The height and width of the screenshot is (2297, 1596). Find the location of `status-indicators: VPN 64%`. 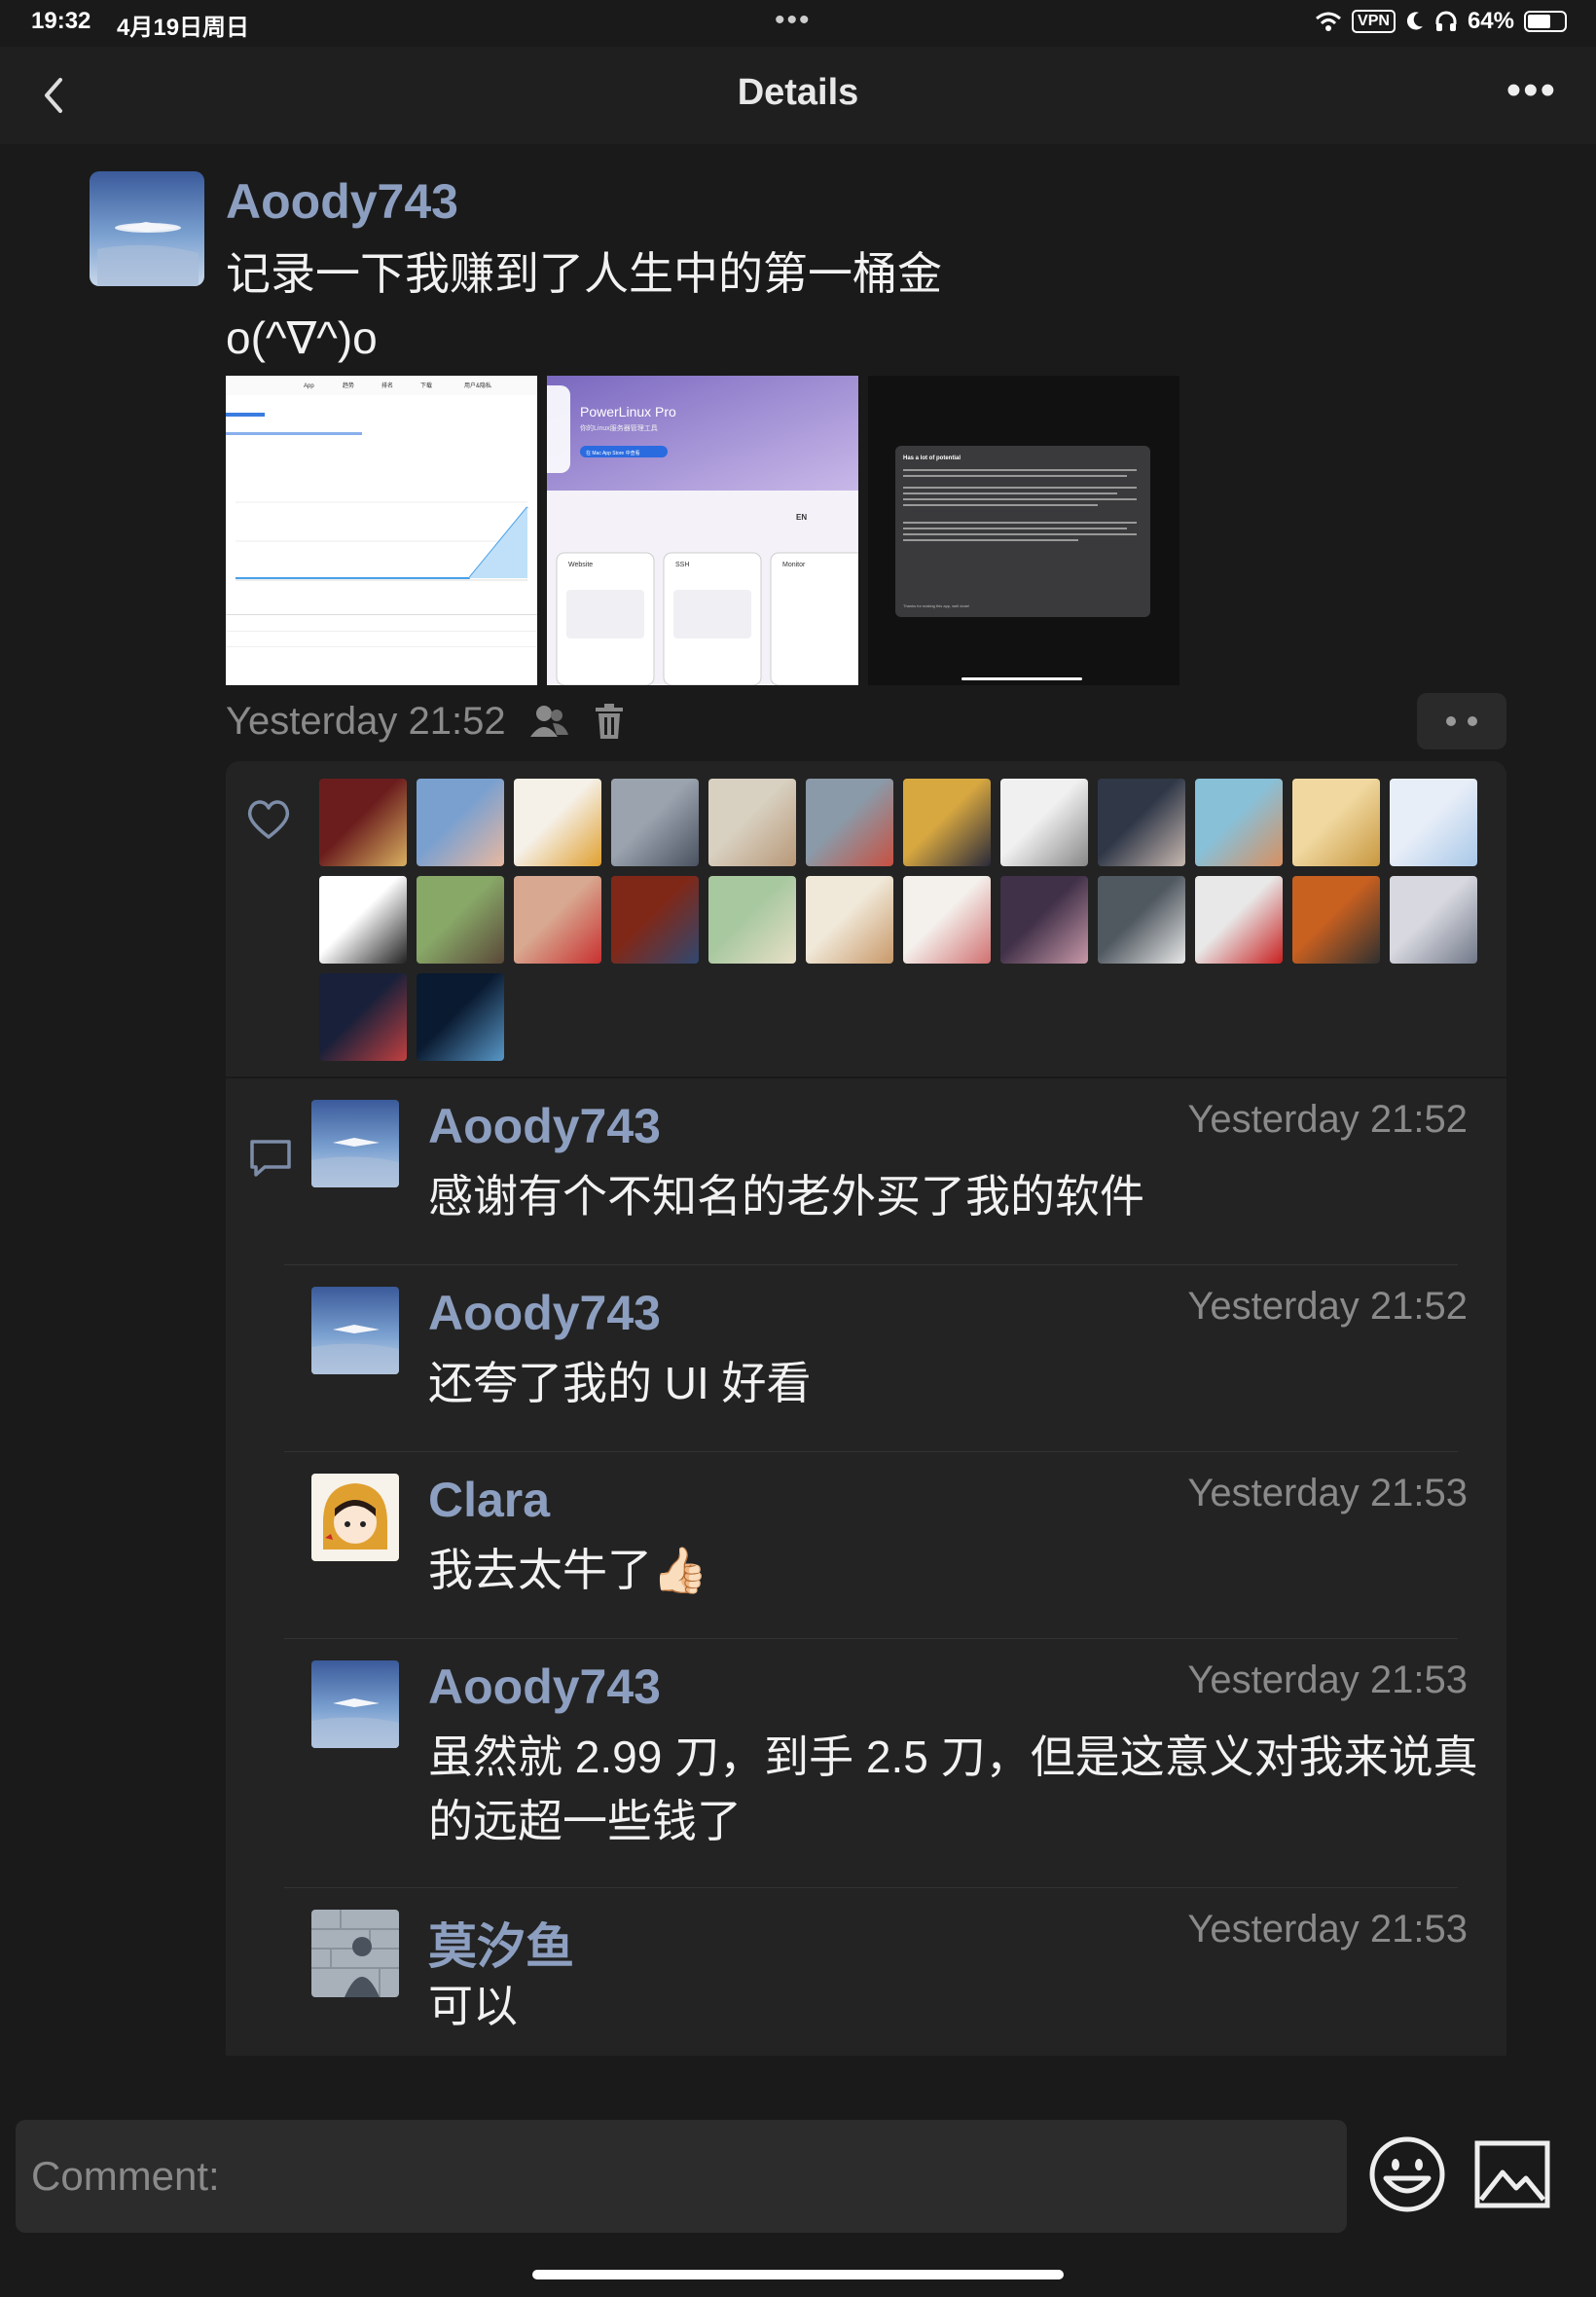

status-indicators: VPN 64% is located at coordinates (1441, 21).